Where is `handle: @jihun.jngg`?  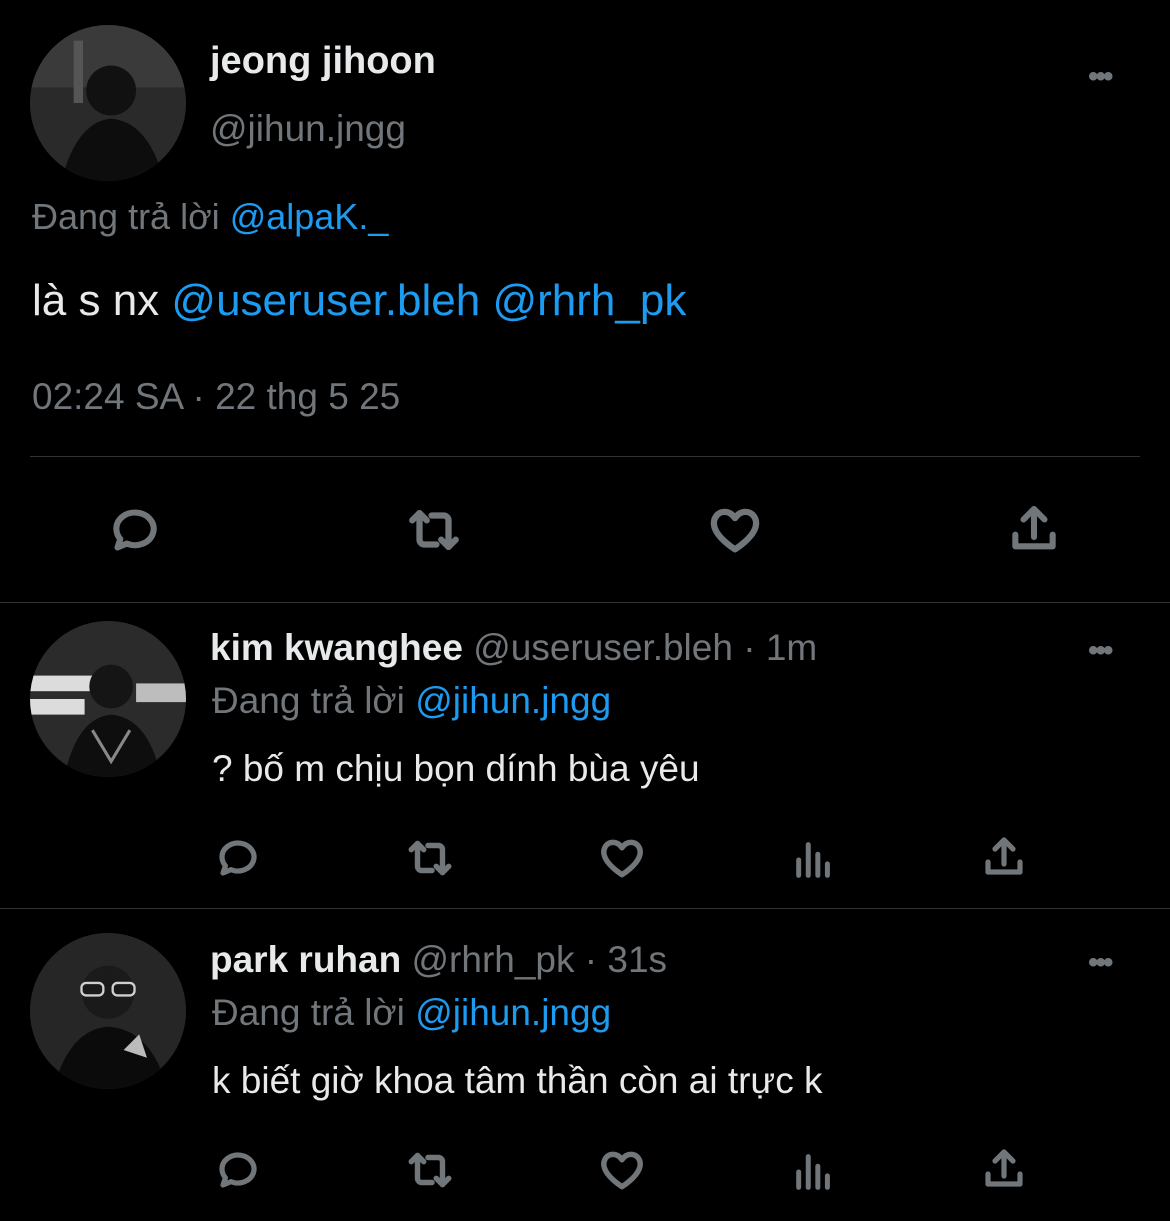
handle: @jihun.jngg is located at coordinates (308, 129).